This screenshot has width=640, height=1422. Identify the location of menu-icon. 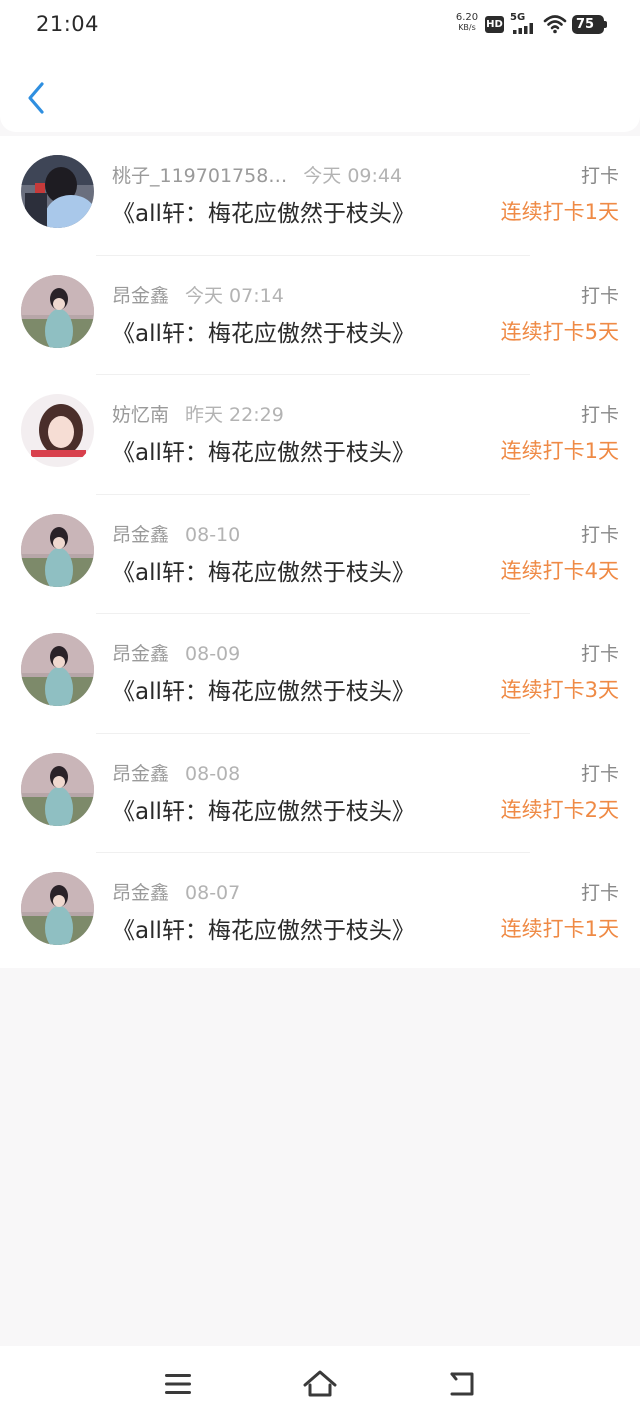
(178, 1384).